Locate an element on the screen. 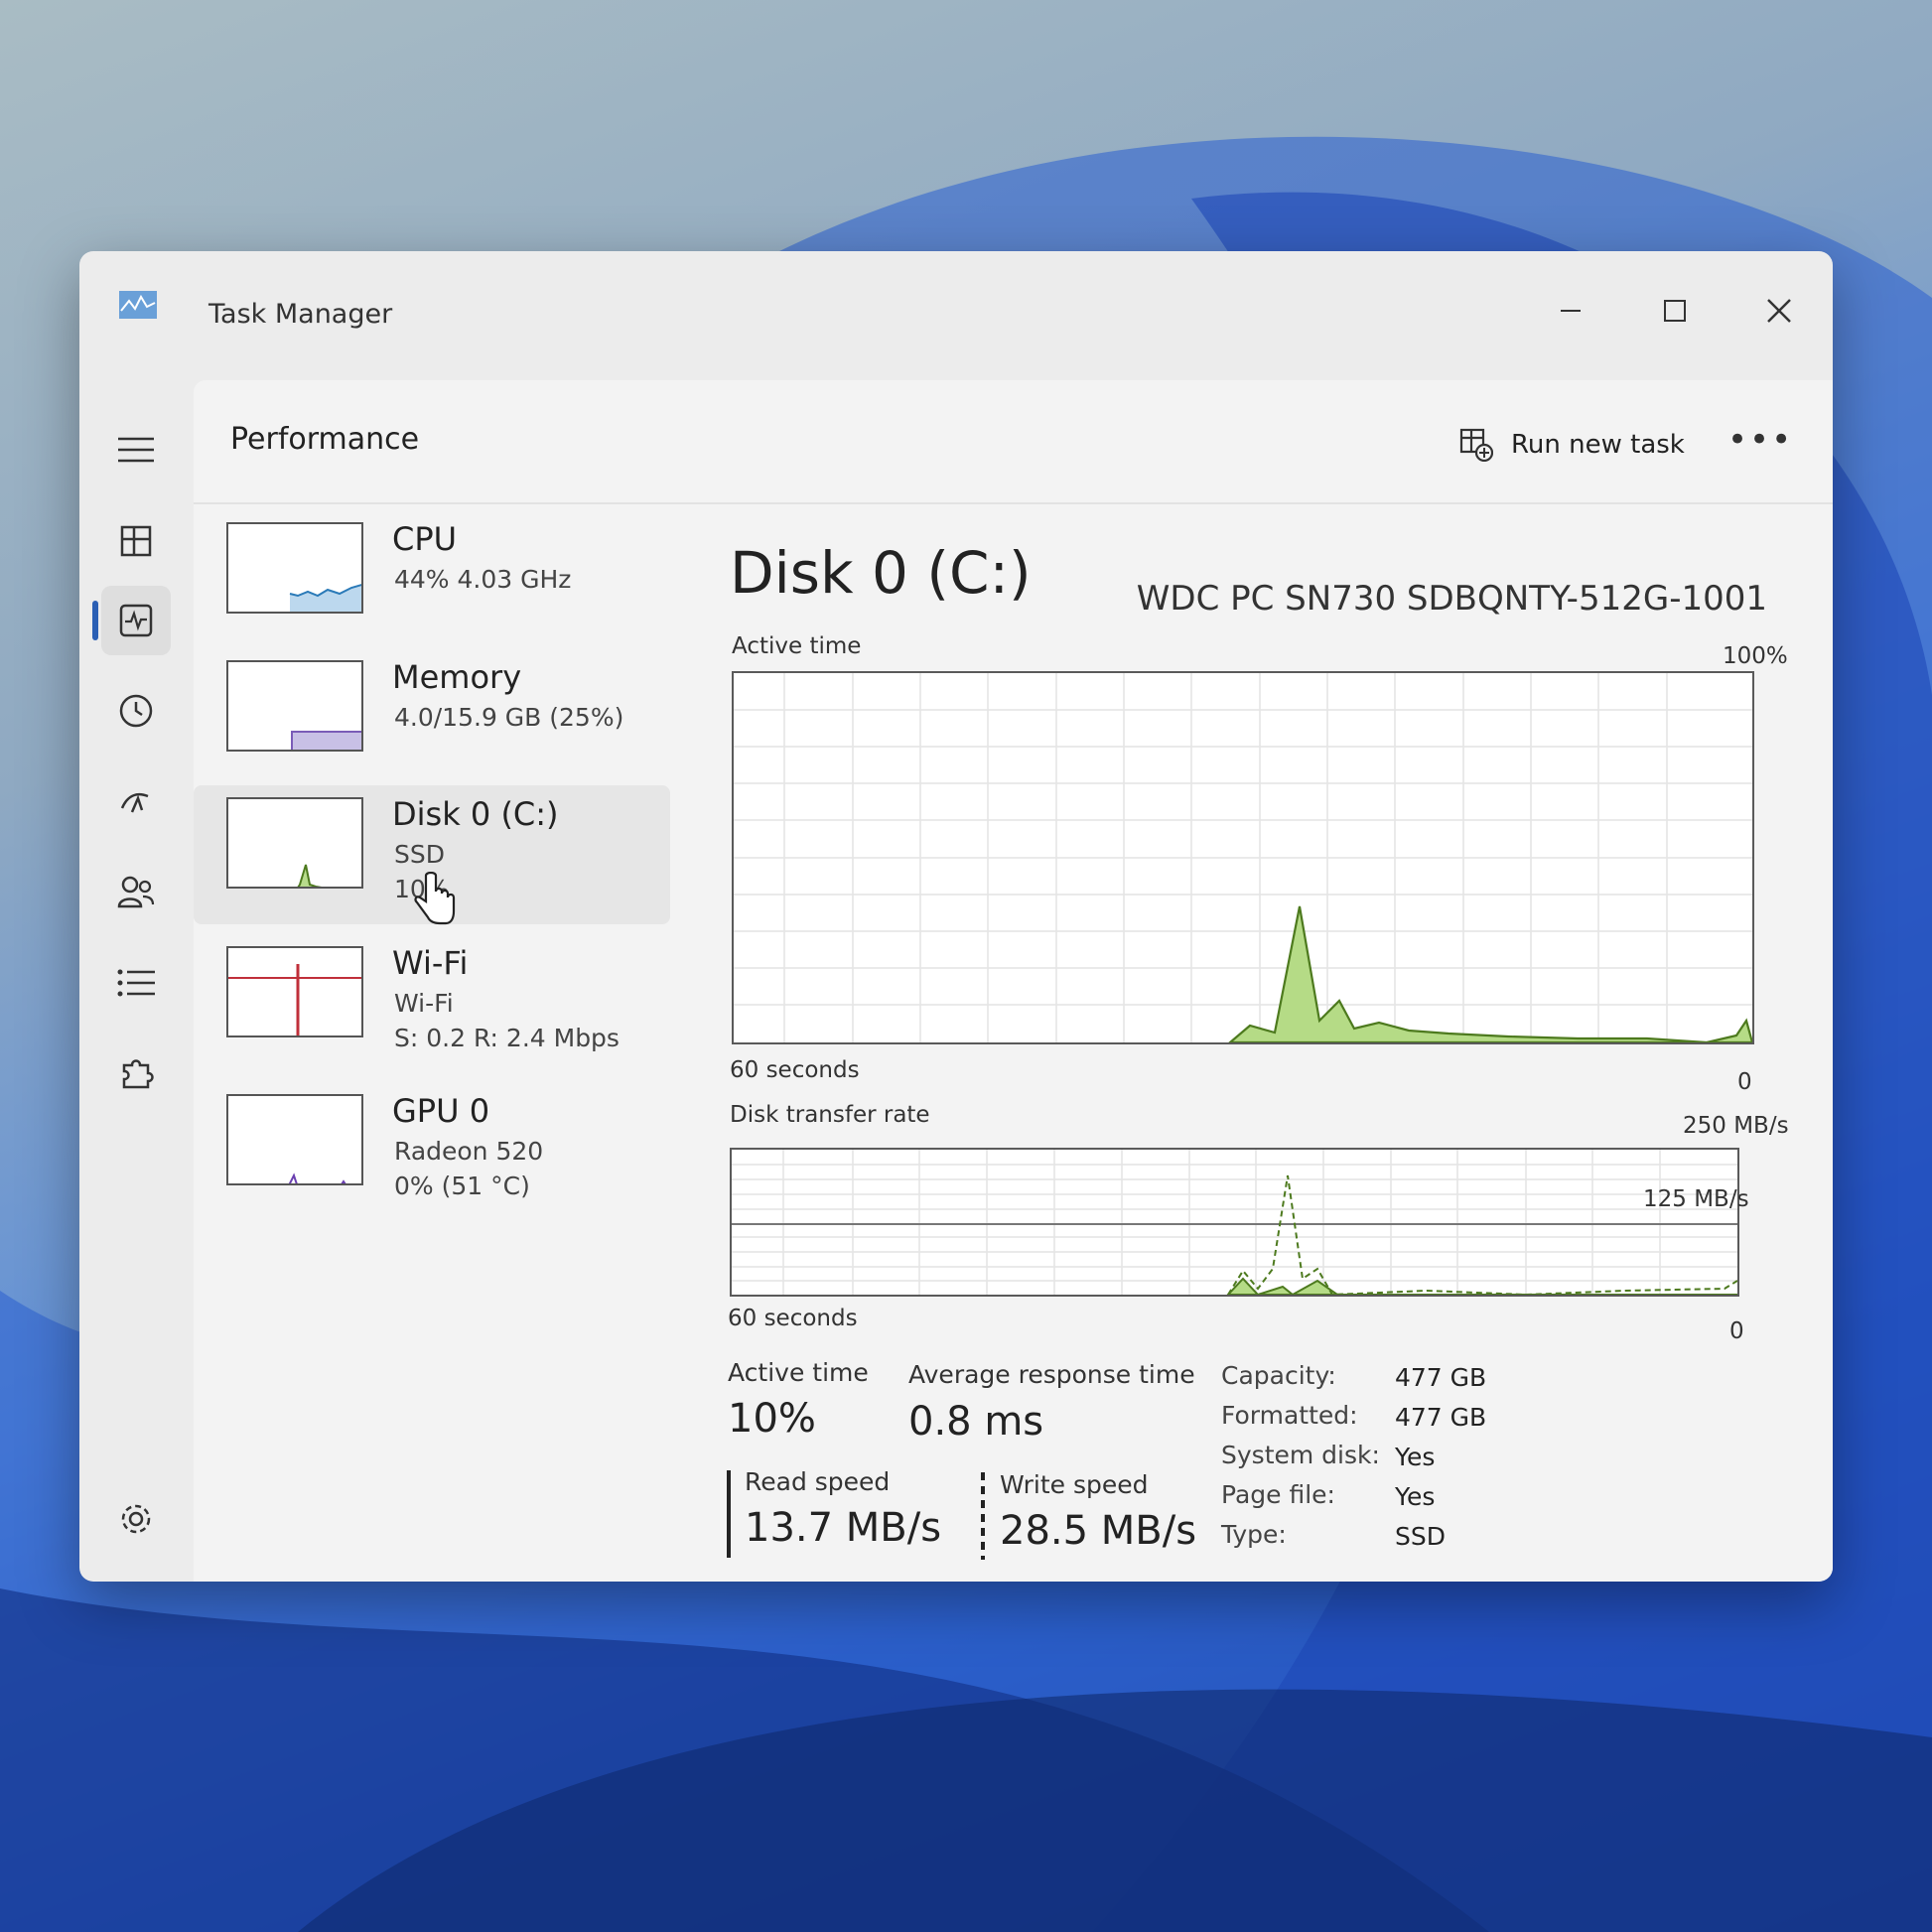 The image size is (1932, 1932). avg-response-stat-value: 0.8 ms is located at coordinates (976, 1422).